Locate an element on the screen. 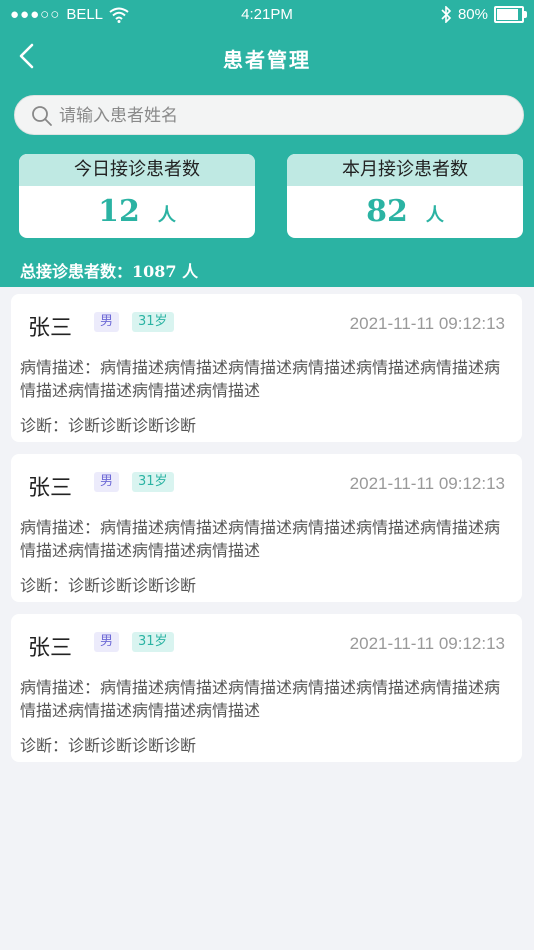  battery-percent: 80% is located at coordinates (472, 14).